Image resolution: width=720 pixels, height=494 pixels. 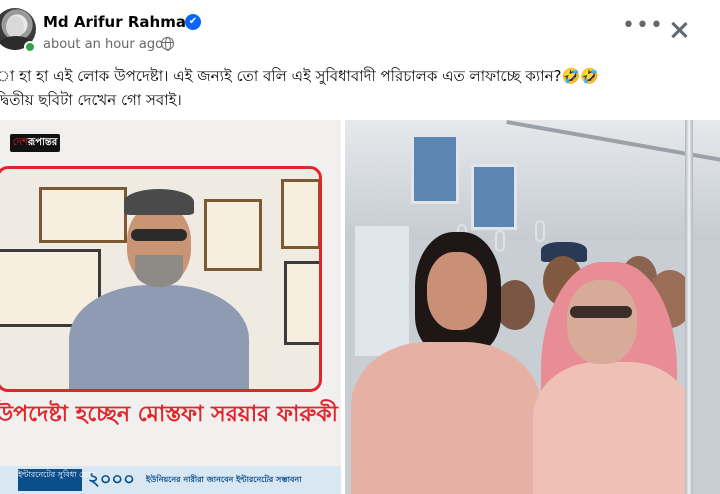 What do you see at coordinates (111, 479) in the screenshot?
I see `ticker-number: ২০০০` at bounding box center [111, 479].